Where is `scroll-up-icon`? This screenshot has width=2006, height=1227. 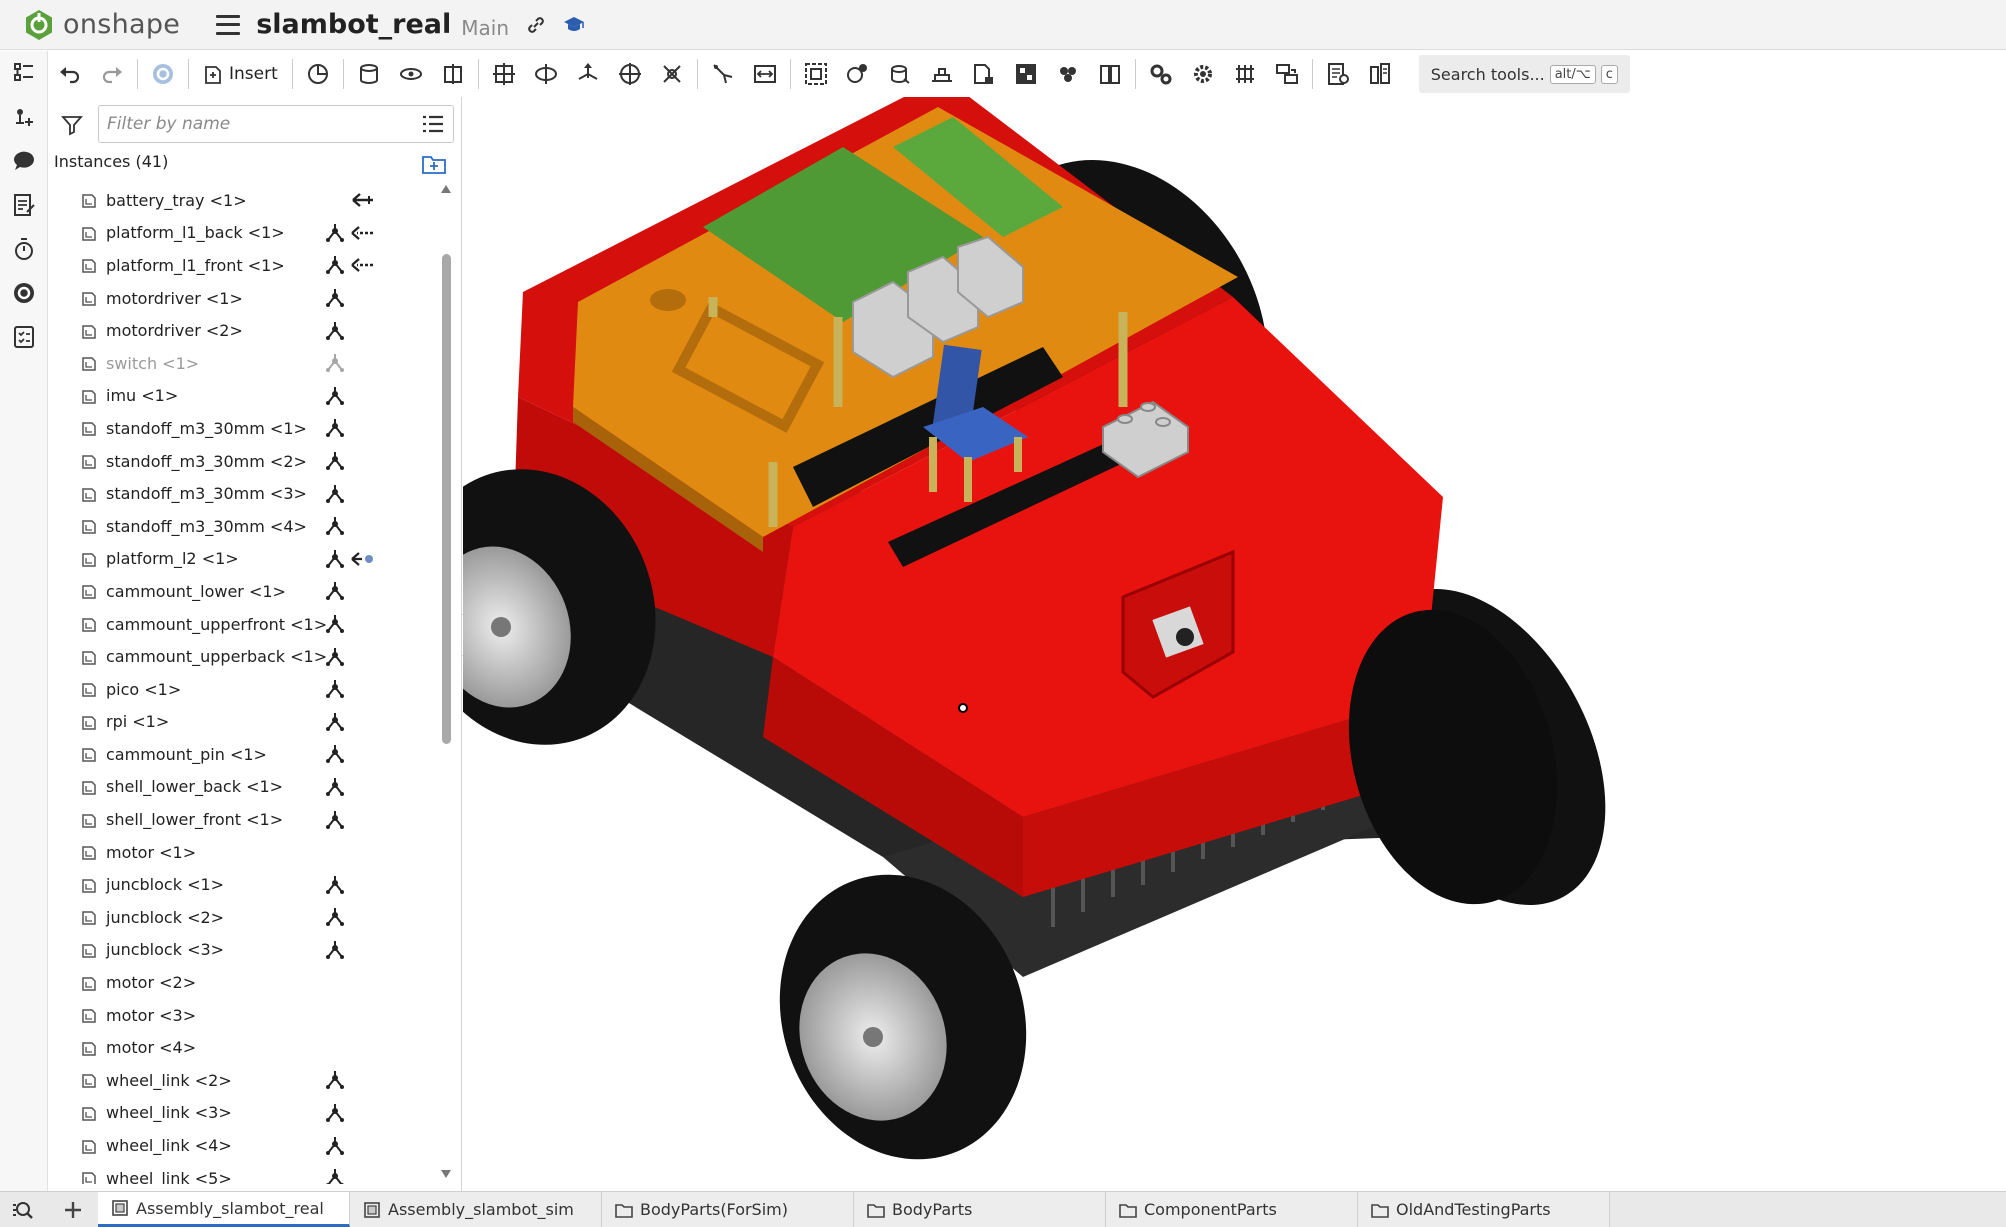 scroll-up-icon is located at coordinates (446, 189).